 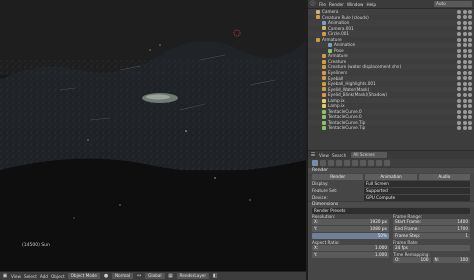 I want to click on outliner-search-menu: Search, so click(x=339, y=155).